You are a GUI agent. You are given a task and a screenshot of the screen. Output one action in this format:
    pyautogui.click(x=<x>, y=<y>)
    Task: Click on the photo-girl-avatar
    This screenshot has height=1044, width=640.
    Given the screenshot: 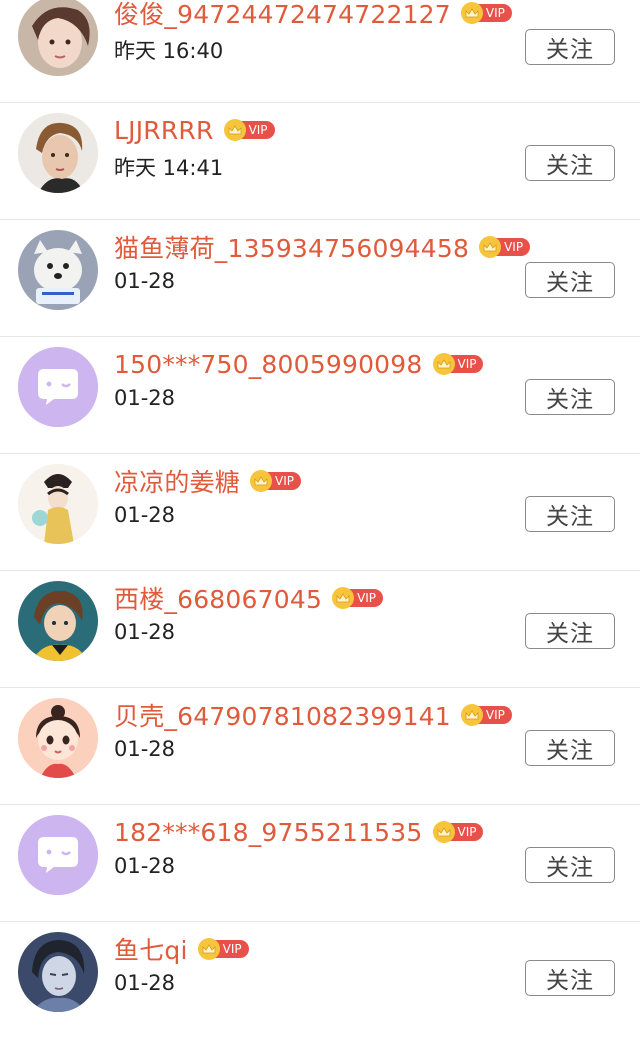 What is the action you would take?
    pyautogui.click(x=58, y=38)
    